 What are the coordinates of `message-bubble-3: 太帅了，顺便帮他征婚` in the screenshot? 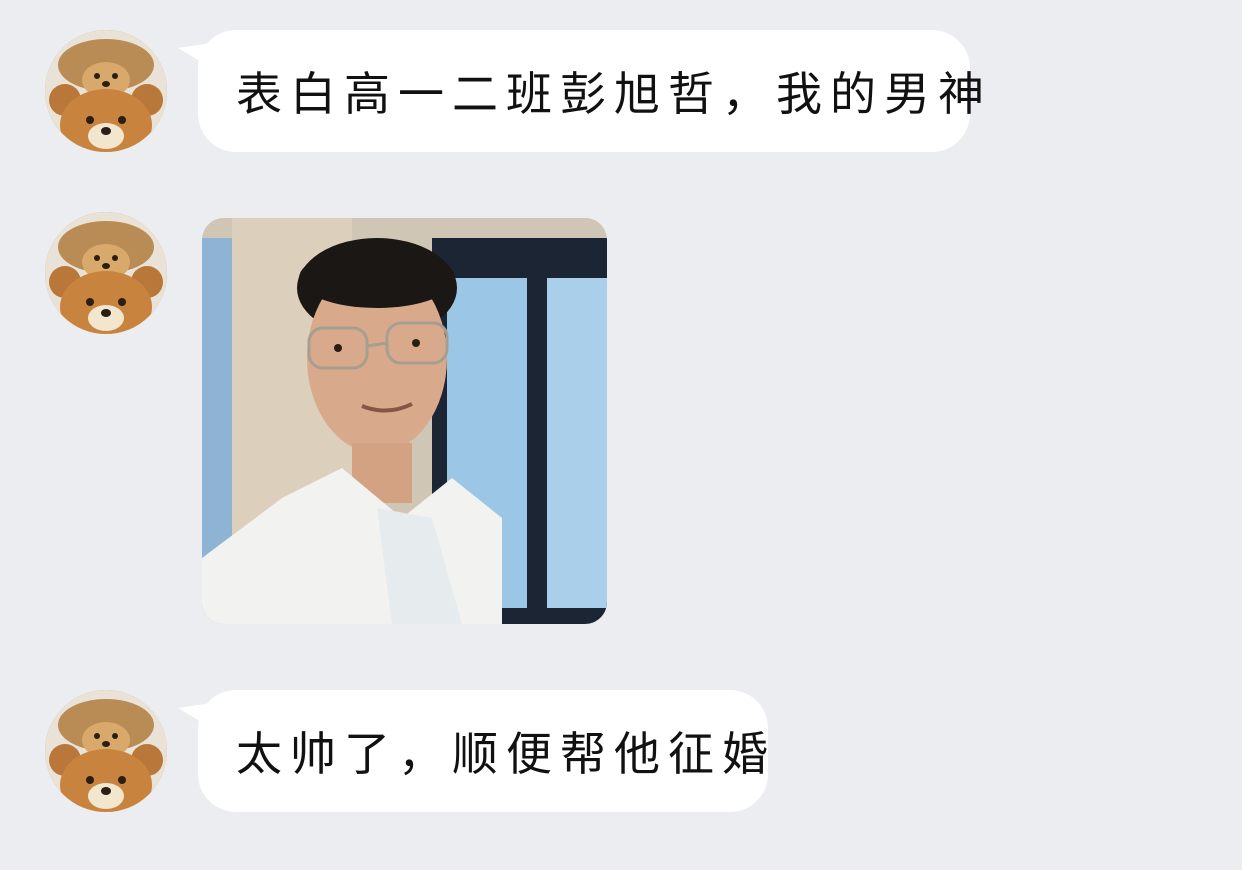 It's located at (483, 751).